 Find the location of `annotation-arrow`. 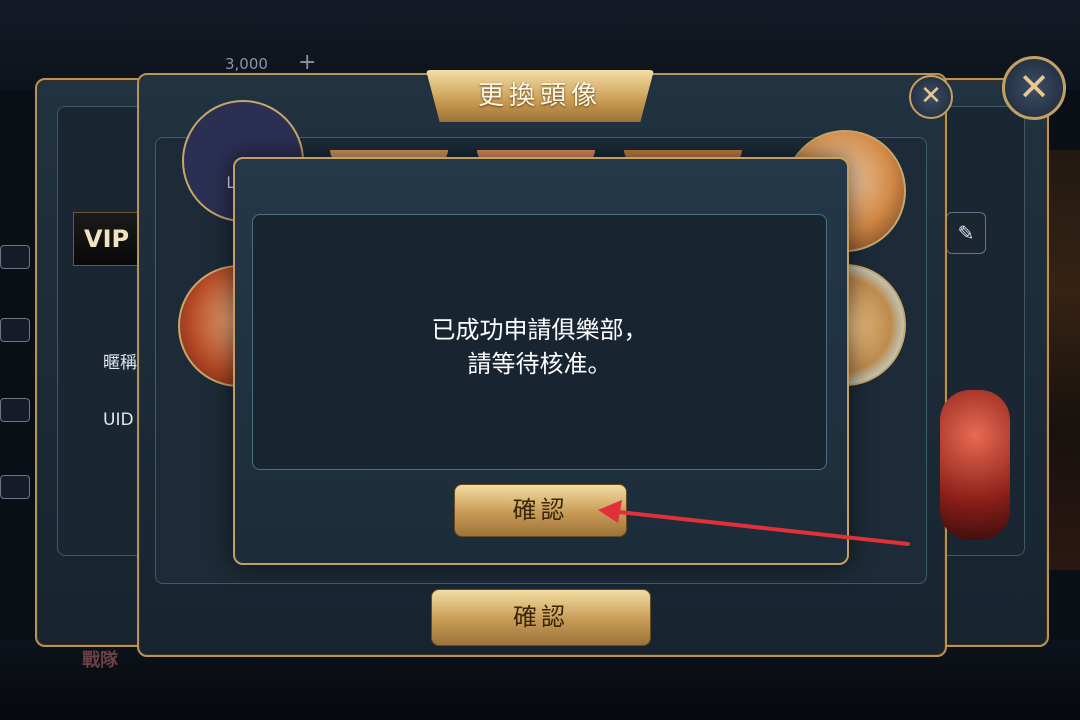

annotation-arrow is located at coordinates (754, 523).